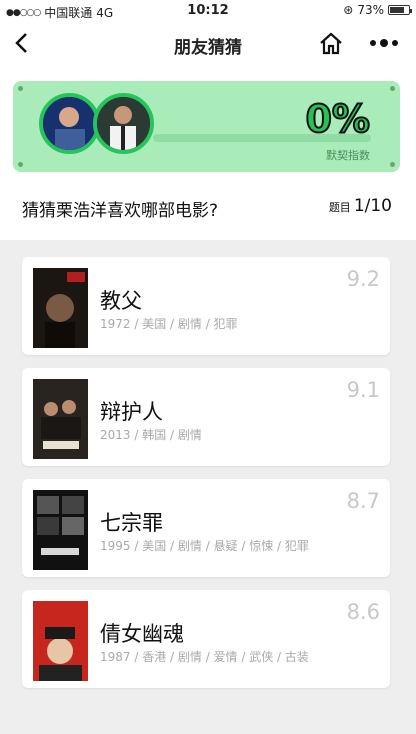 The height and width of the screenshot is (734, 416). I want to click on nav-bar: 朋友猜猜, so click(208, 44).